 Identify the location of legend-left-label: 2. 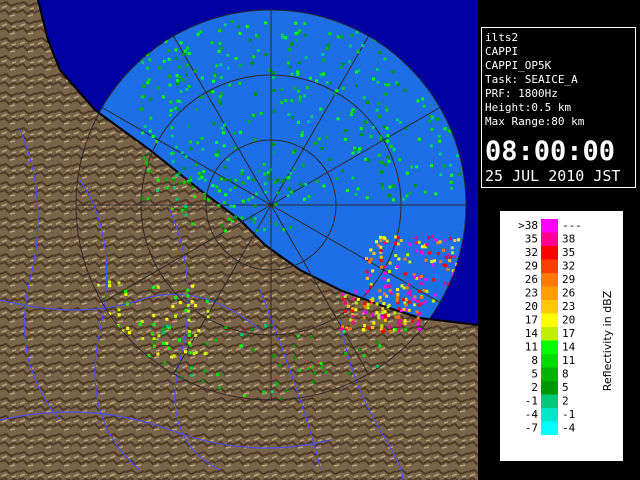
(534, 387).